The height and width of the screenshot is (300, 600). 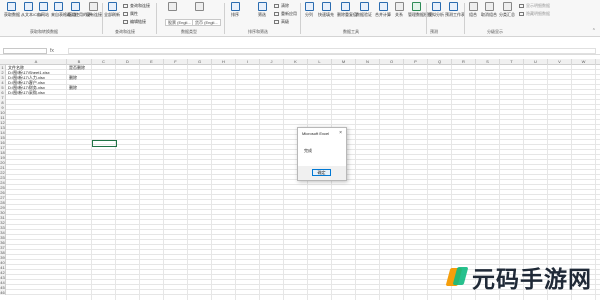 What do you see at coordinates (296, 62) in the screenshot?
I see `column-header: K` at bounding box center [296, 62].